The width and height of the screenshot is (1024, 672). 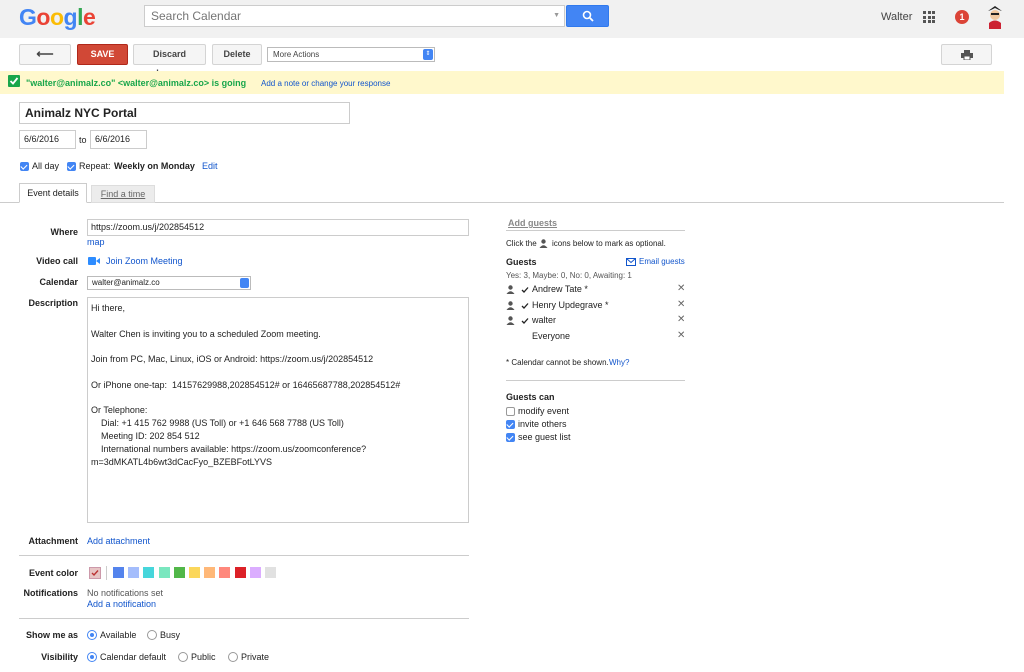 I want to click on available-radio, so click(x=92, y=635).